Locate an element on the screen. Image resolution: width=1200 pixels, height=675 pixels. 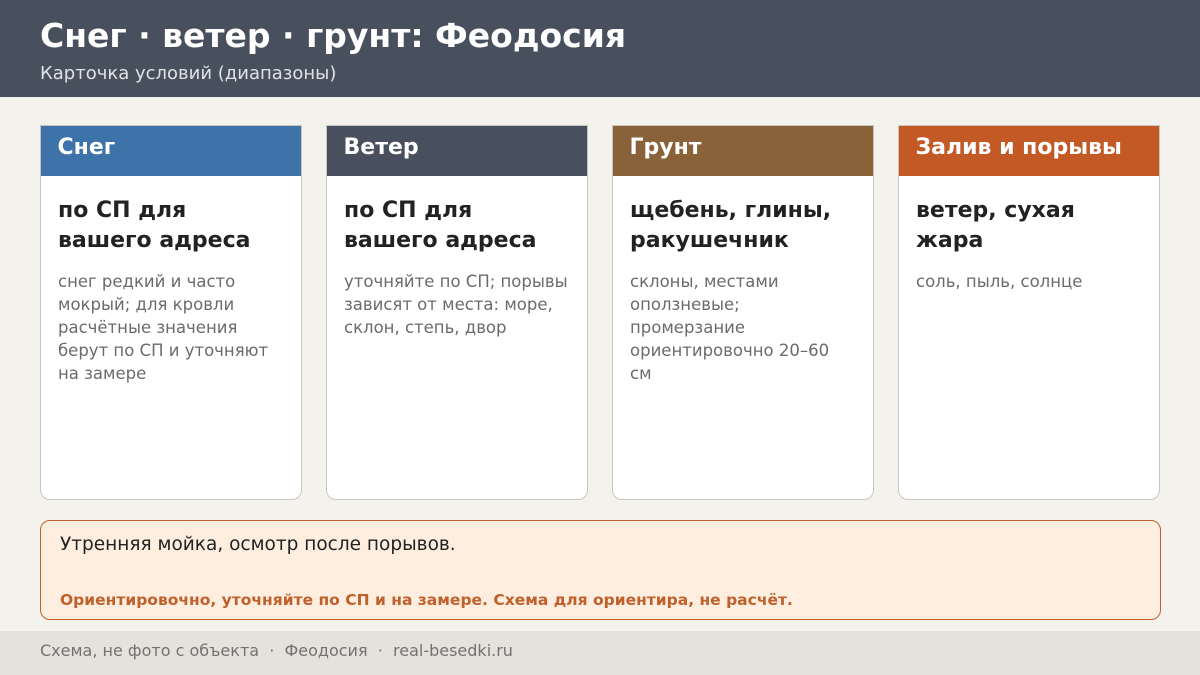
card-wind-header: Ветер is located at coordinates (457, 151).